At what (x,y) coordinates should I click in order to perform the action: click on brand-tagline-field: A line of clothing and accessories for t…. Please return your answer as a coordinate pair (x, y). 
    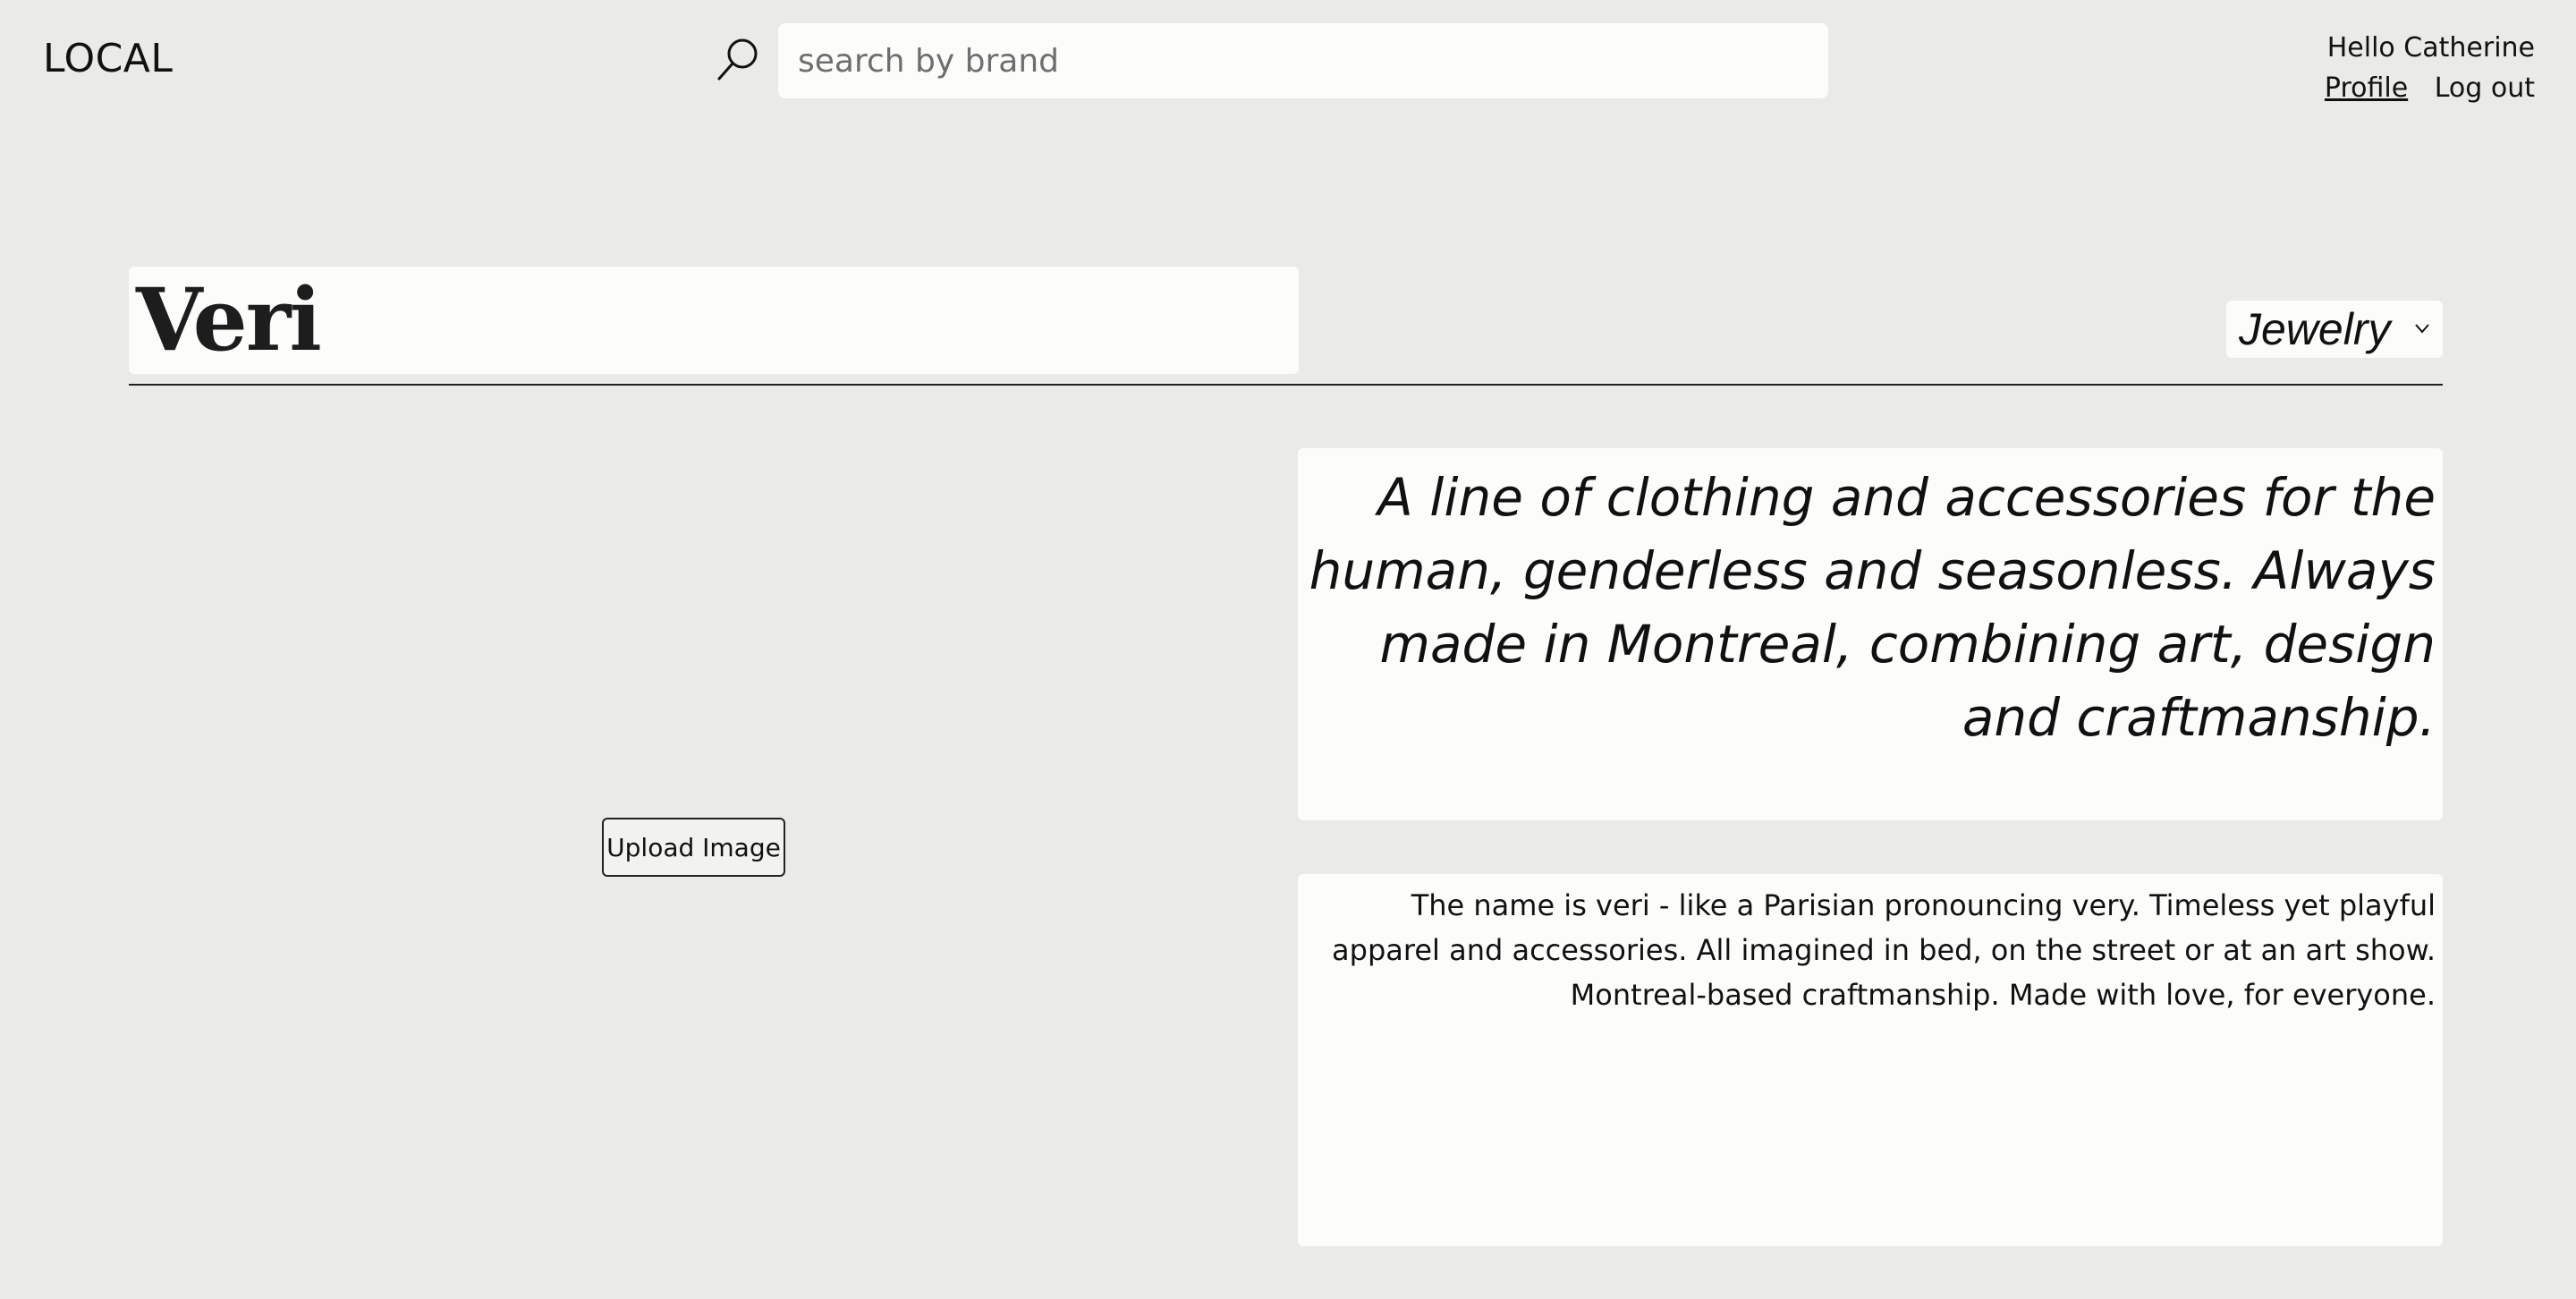
    Looking at the image, I should click on (1870, 634).